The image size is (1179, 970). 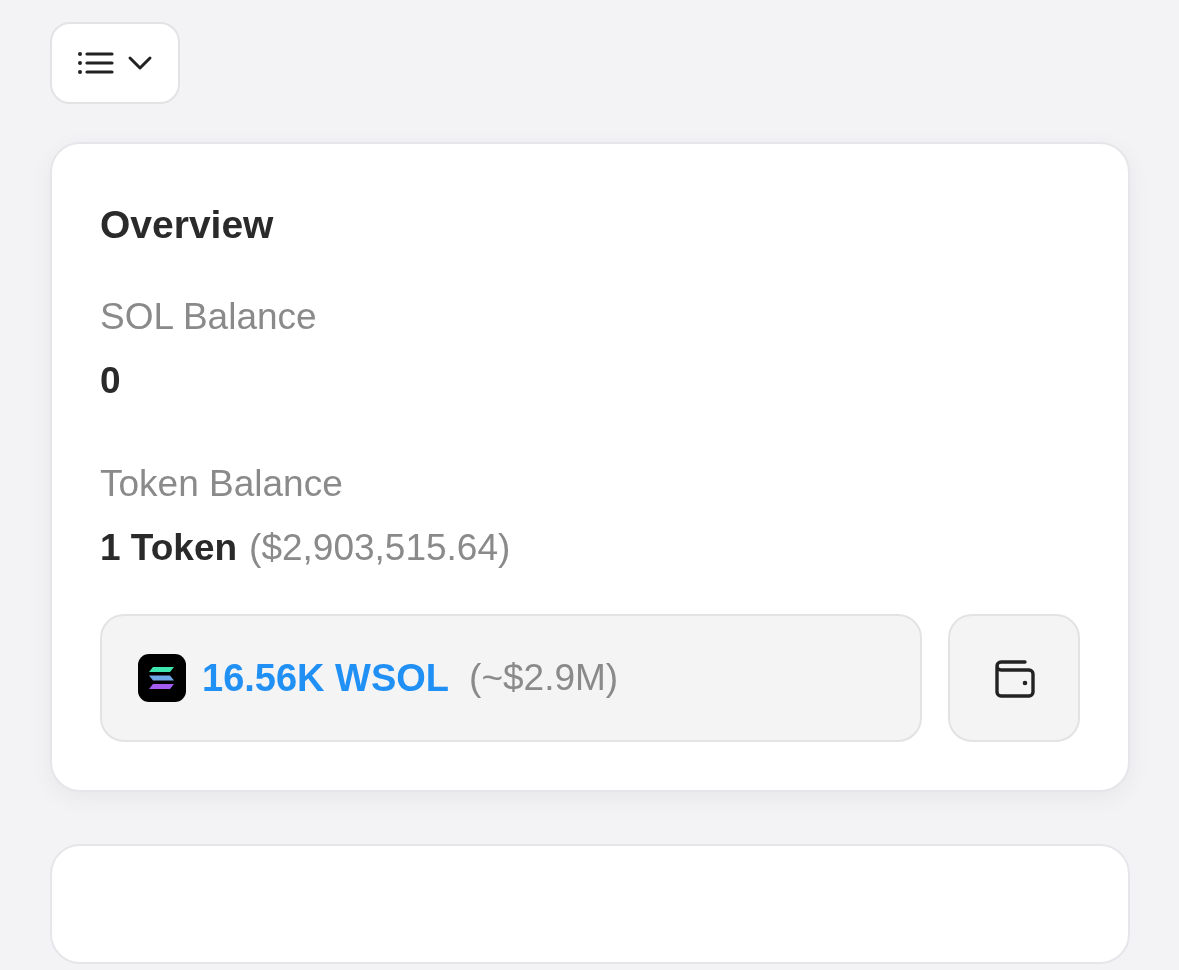 What do you see at coordinates (380, 547) in the screenshot?
I see `token-balance-usd: ($2,903,515.64)` at bounding box center [380, 547].